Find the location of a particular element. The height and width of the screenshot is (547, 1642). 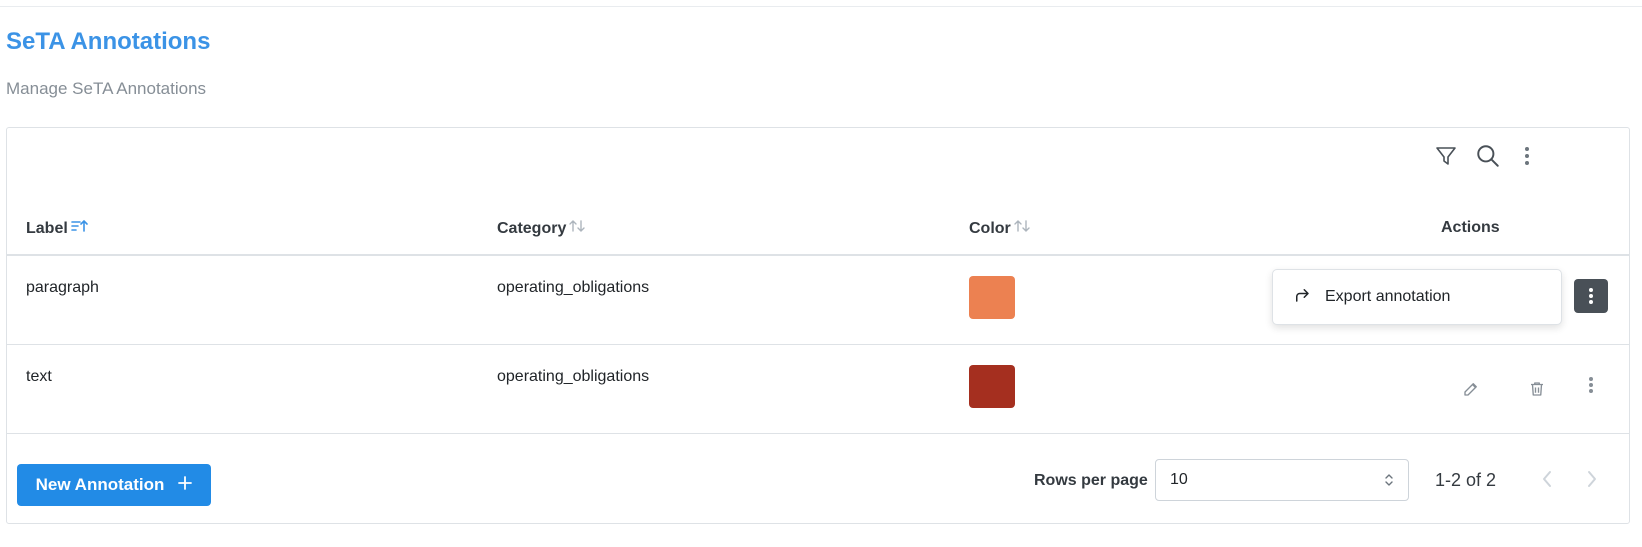

plus-icon is located at coordinates (185, 485).